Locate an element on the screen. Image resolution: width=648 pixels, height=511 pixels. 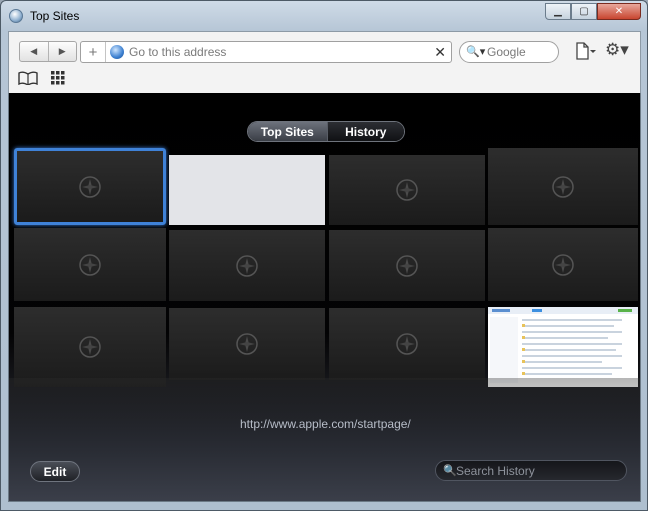
address-input: Go to this address is located at coordinates (177, 52).